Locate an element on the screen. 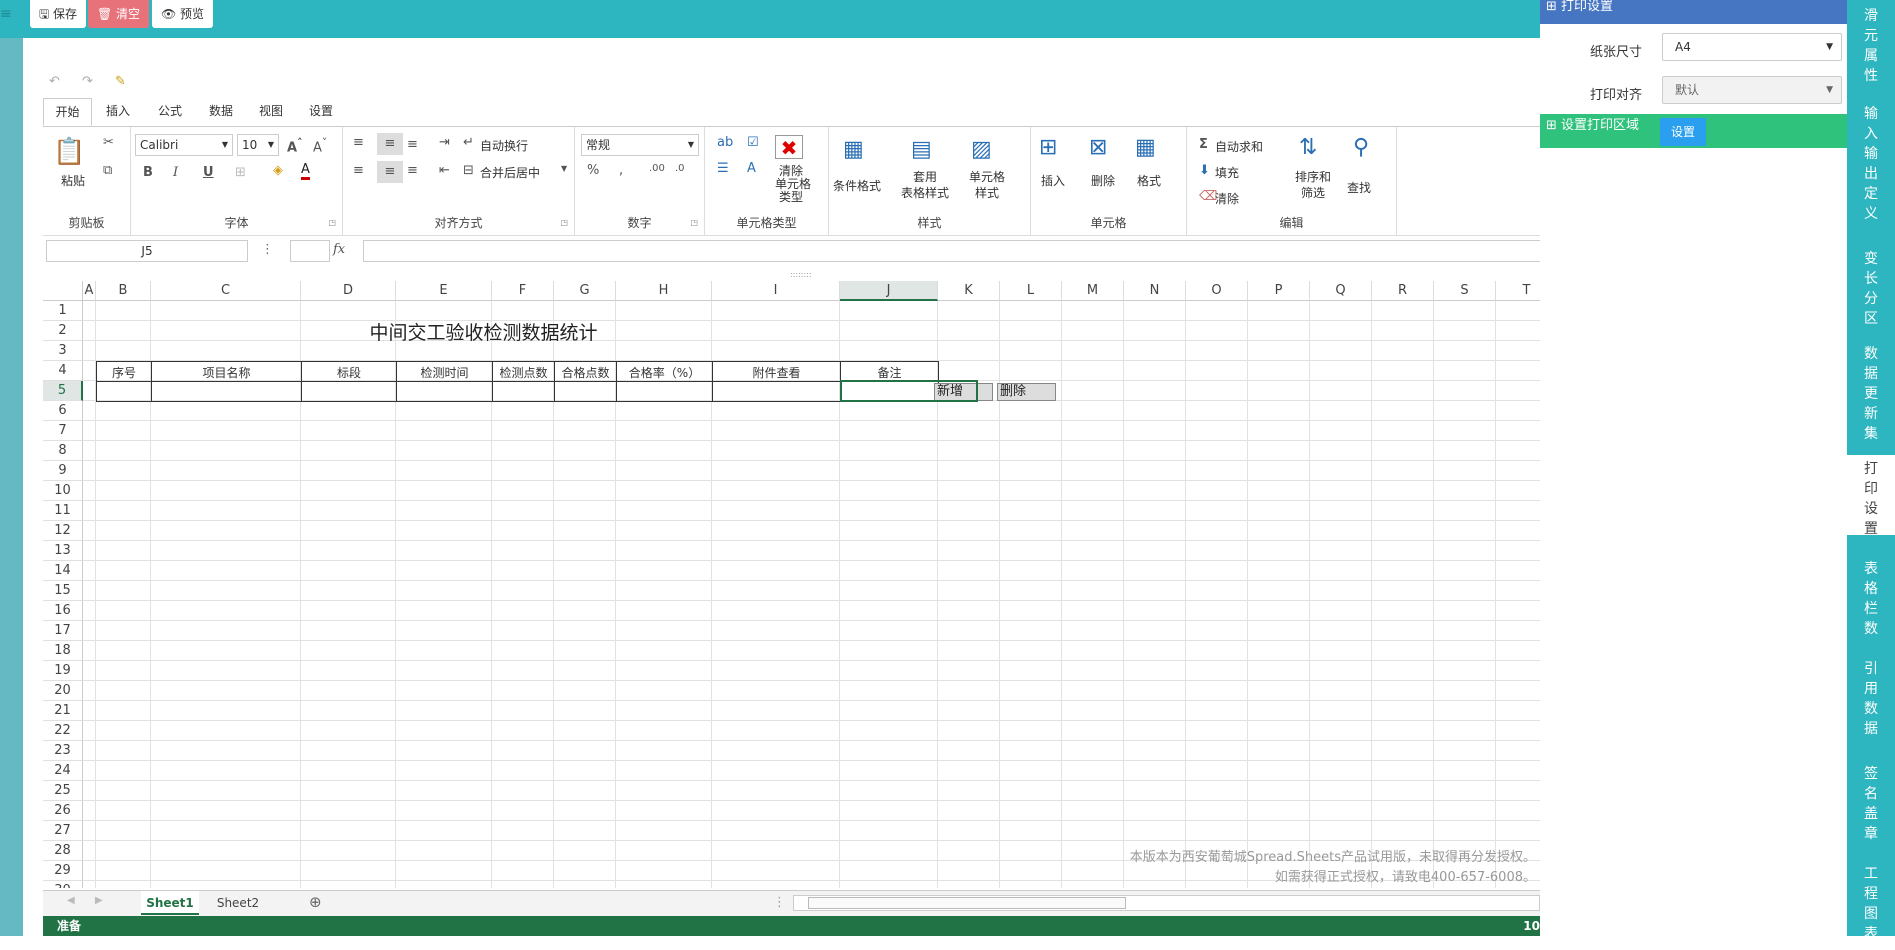 The width and height of the screenshot is (1895, 950). hyperlink-icon: A is located at coordinates (751, 168).